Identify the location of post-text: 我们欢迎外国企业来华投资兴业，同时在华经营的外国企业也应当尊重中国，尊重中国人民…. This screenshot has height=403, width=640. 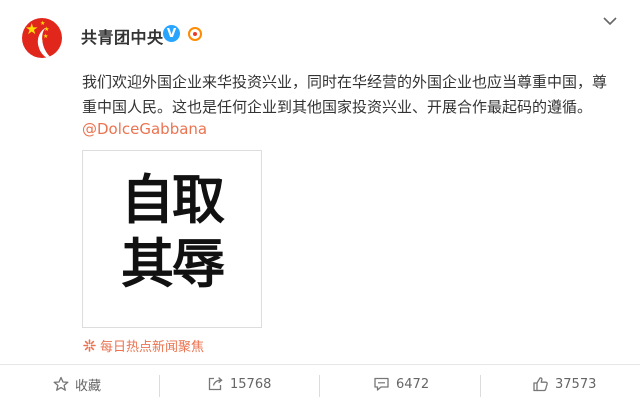
(345, 94).